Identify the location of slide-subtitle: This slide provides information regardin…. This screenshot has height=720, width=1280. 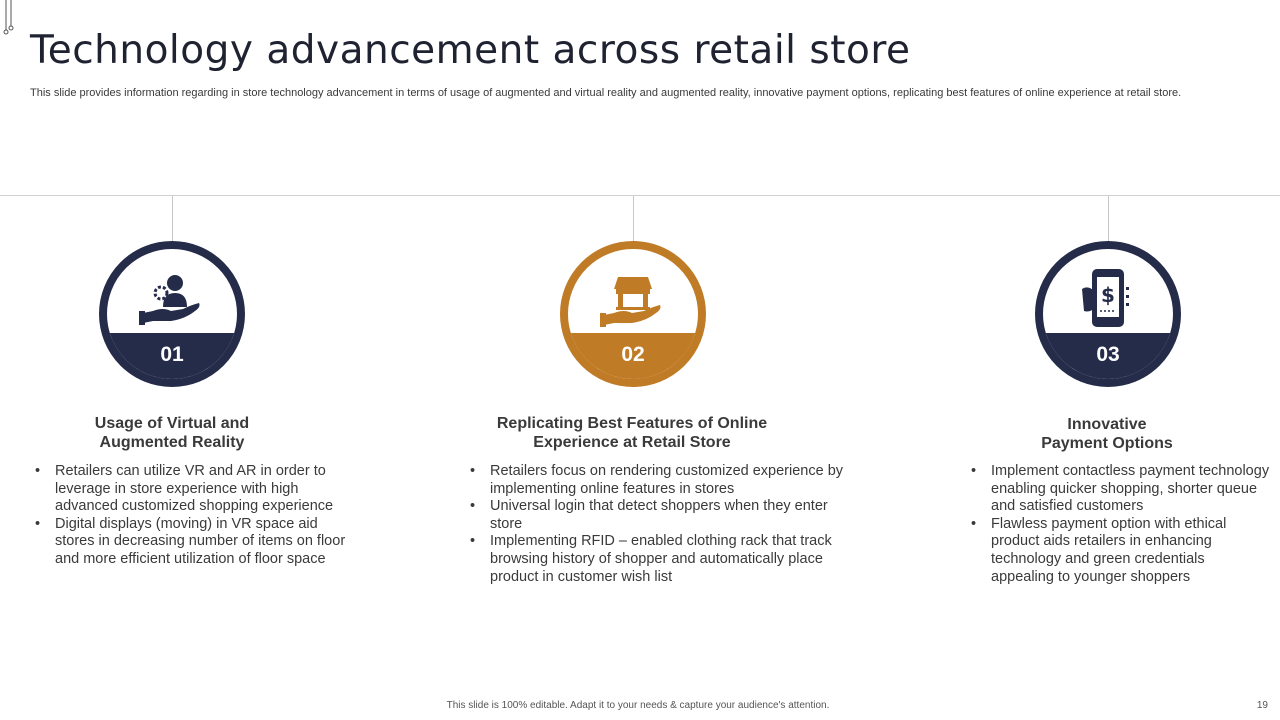
(606, 93).